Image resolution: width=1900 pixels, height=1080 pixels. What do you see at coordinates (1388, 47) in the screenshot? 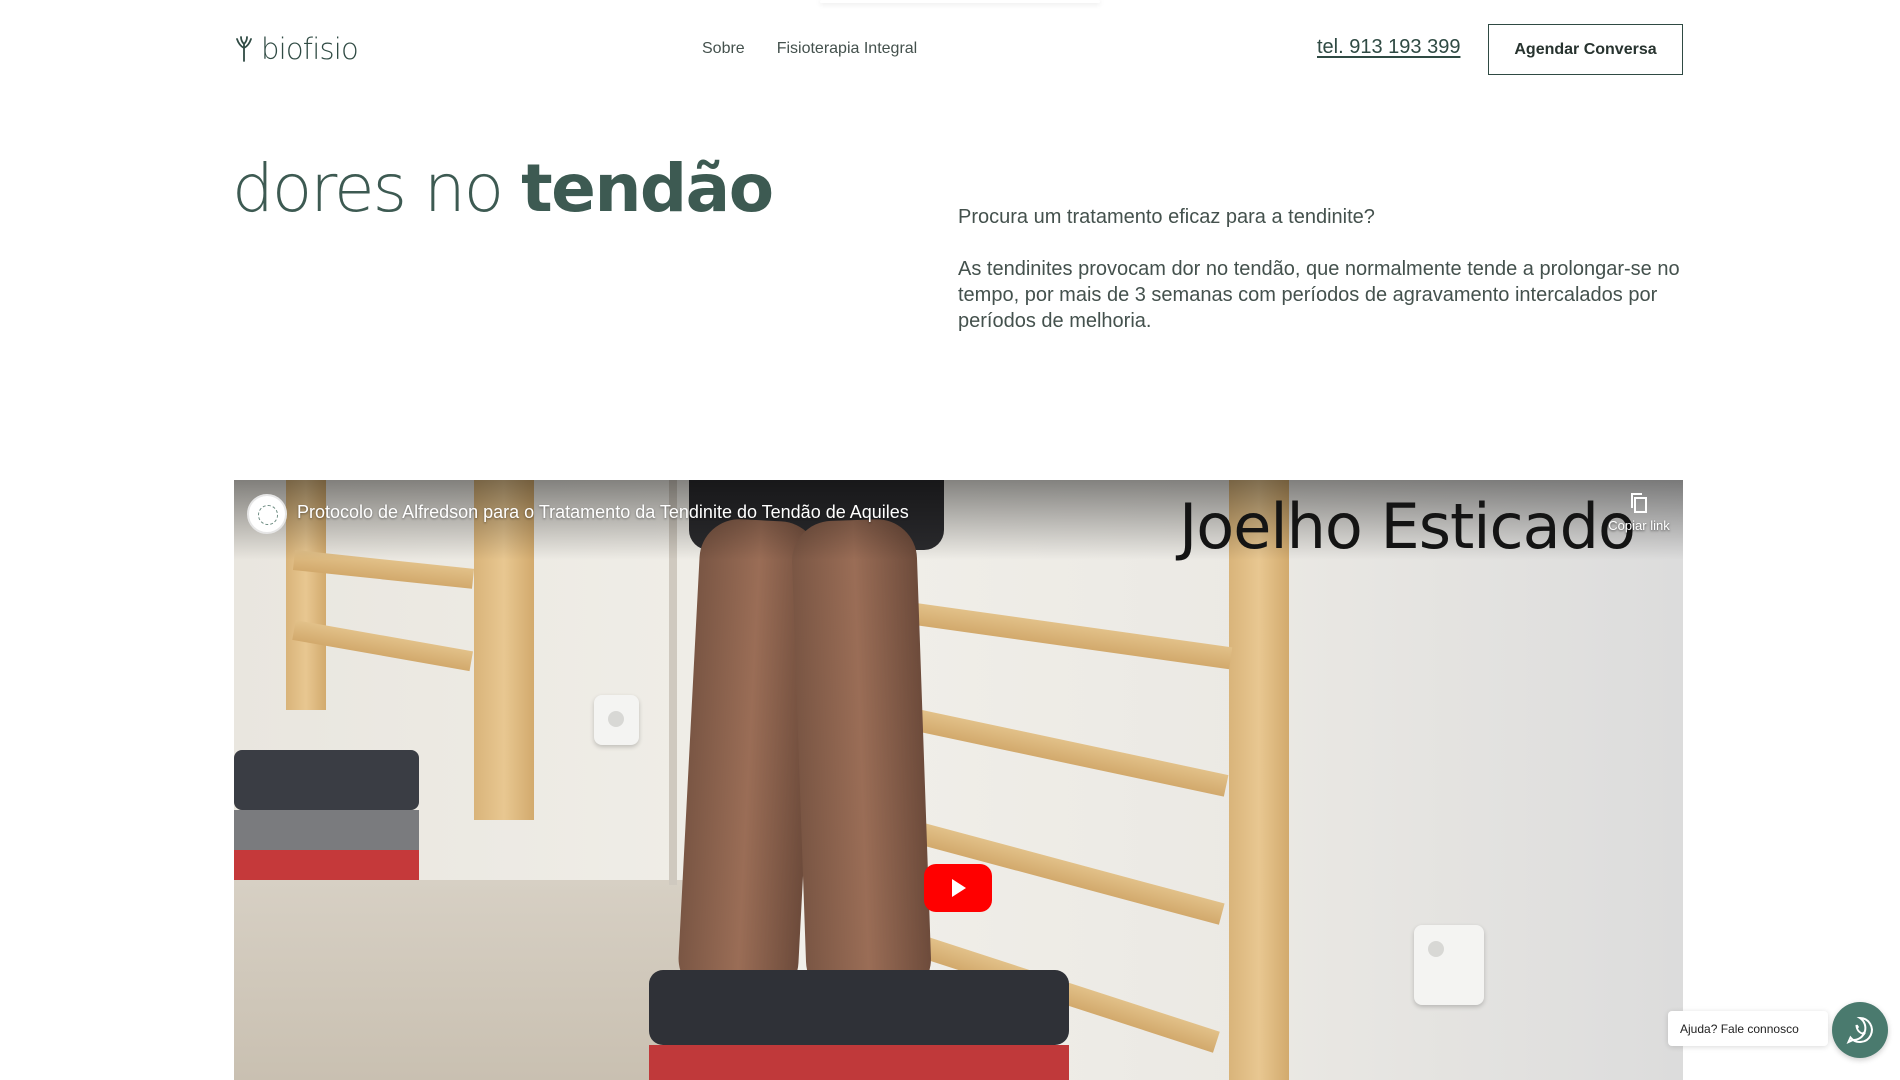
I see `phone-link: tel. 913 193 399` at bounding box center [1388, 47].